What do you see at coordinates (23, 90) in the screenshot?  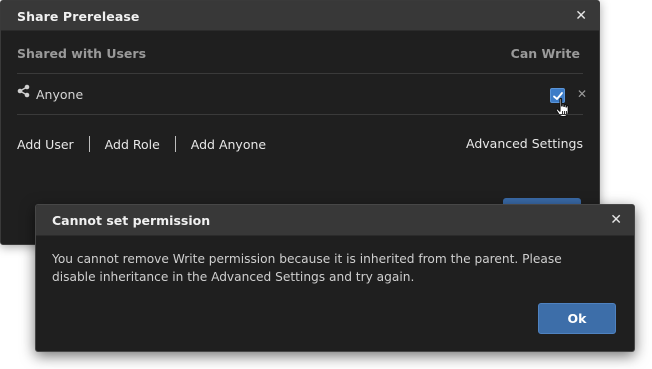 I see `share-icon` at bounding box center [23, 90].